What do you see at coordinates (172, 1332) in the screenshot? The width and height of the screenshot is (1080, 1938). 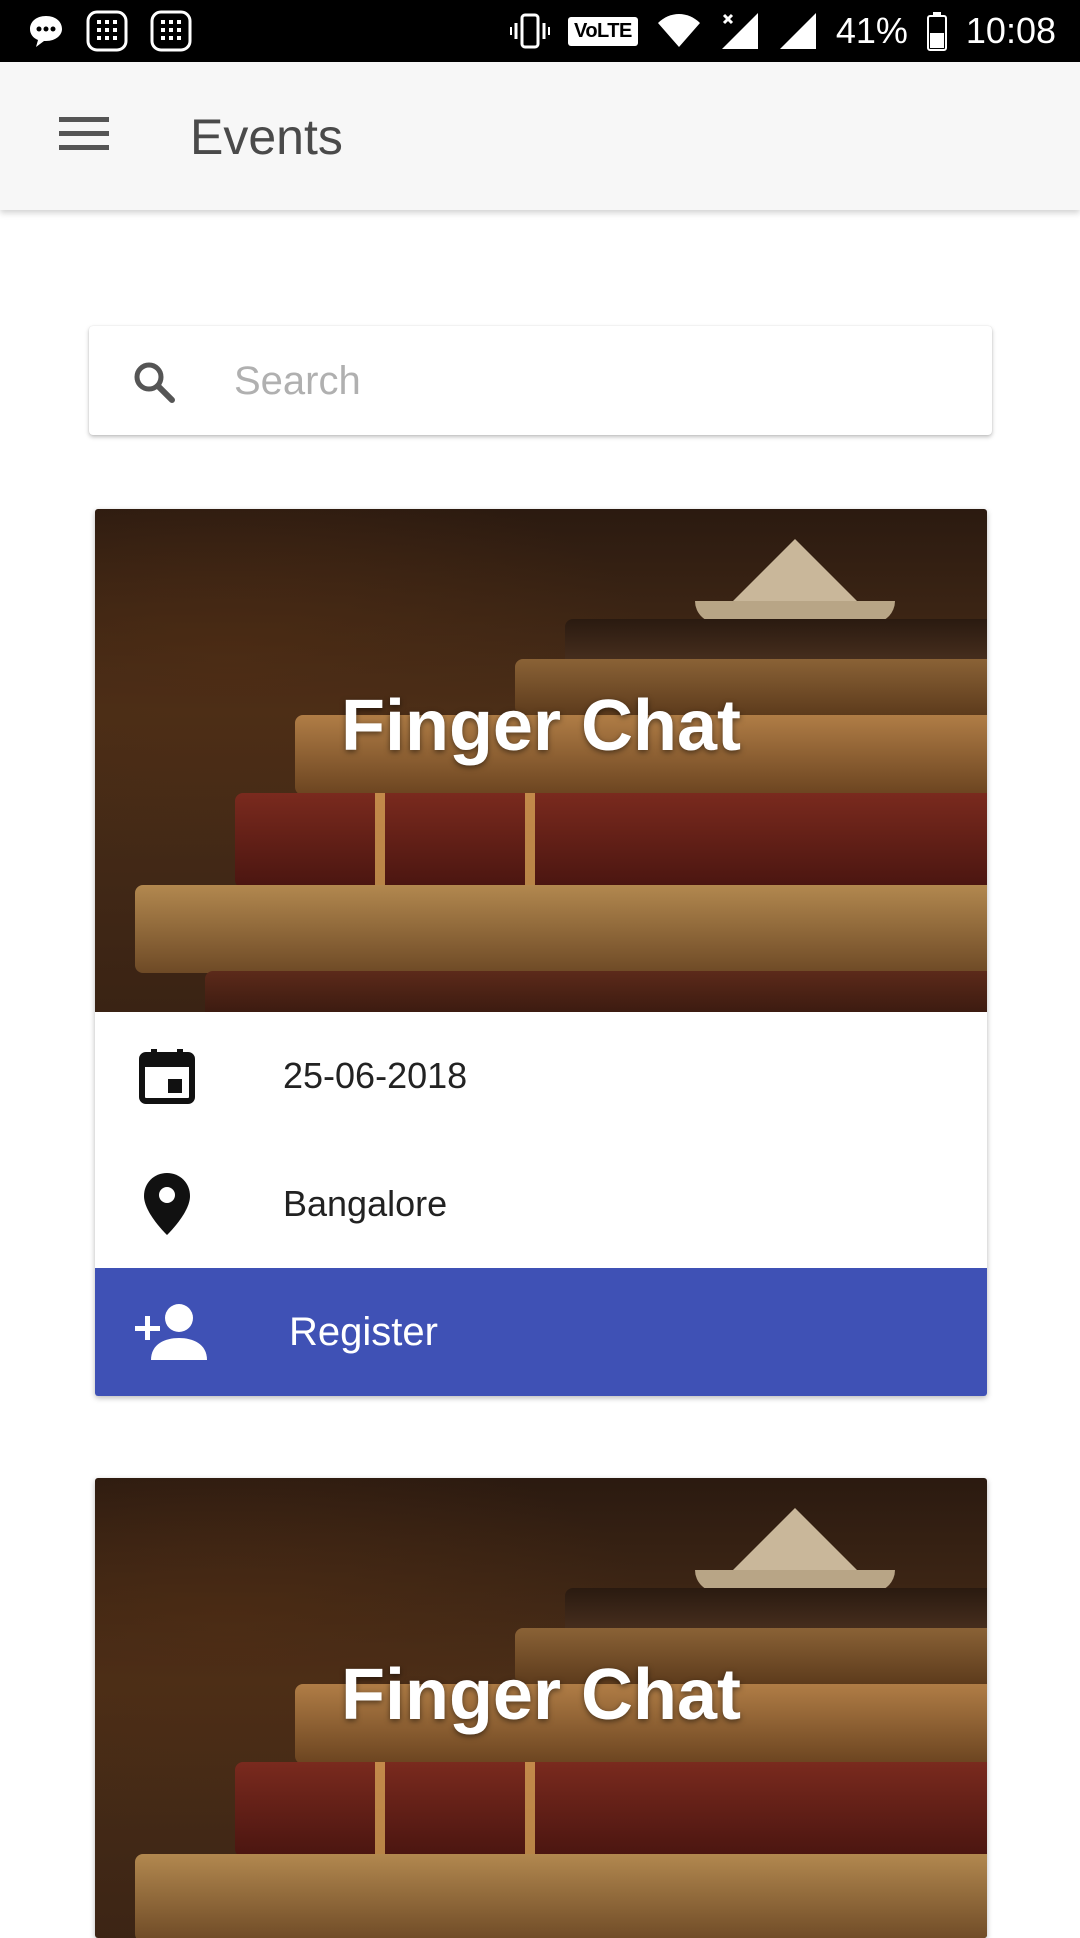 I see `add-person-icon` at bounding box center [172, 1332].